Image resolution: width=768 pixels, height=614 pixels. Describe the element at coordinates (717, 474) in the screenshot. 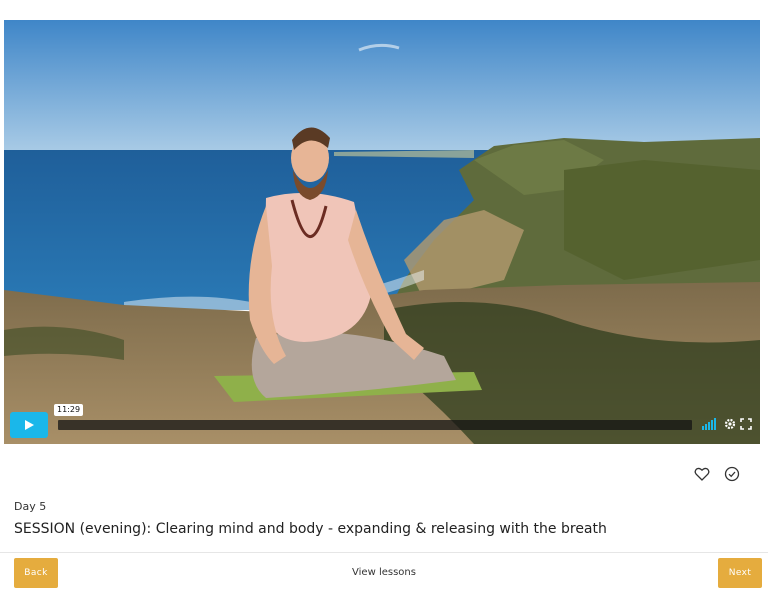

I see `lesson-actions` at that location.